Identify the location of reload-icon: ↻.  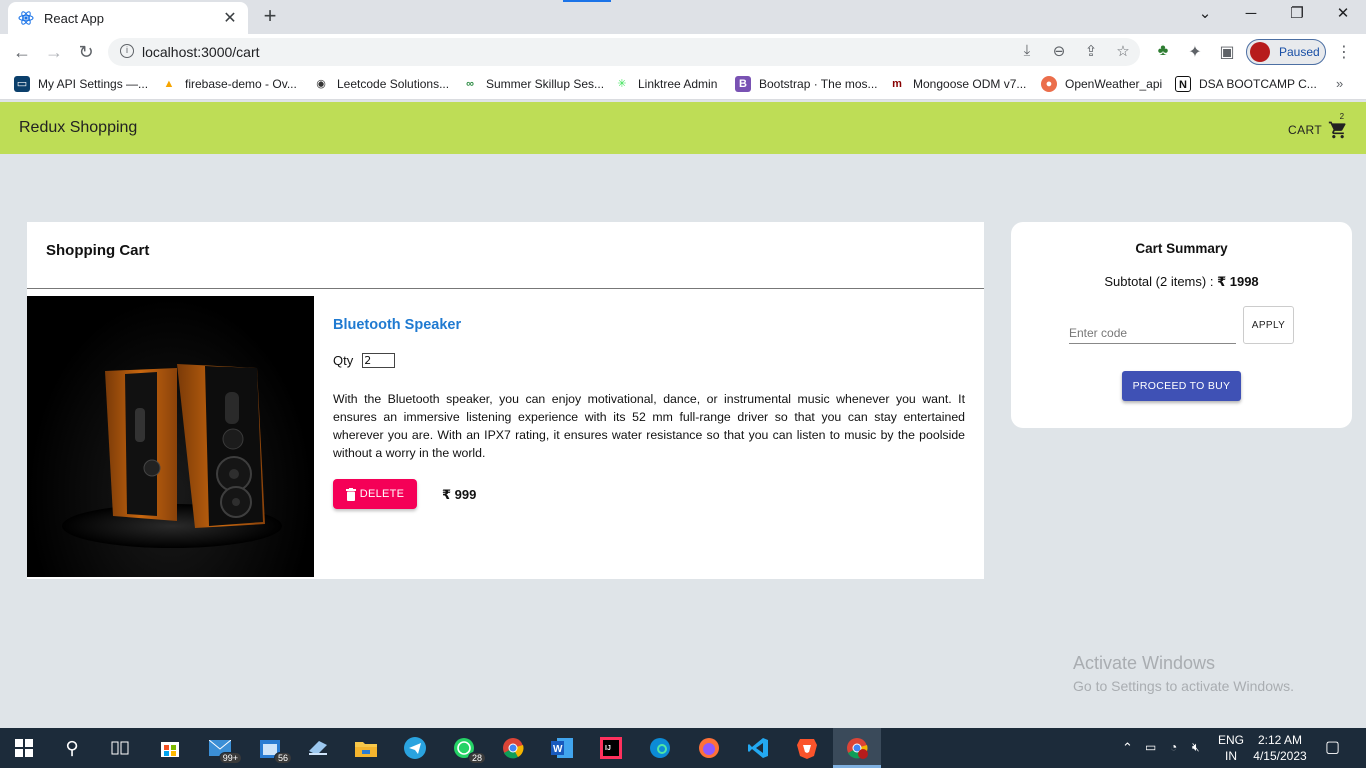
(86, 52).